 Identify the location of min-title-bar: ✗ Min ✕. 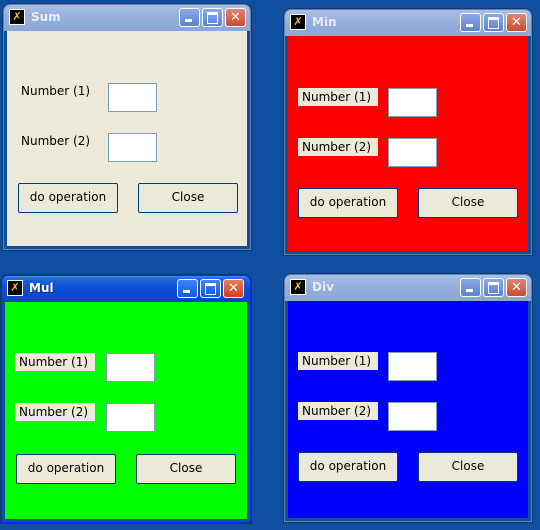
(408, 23).